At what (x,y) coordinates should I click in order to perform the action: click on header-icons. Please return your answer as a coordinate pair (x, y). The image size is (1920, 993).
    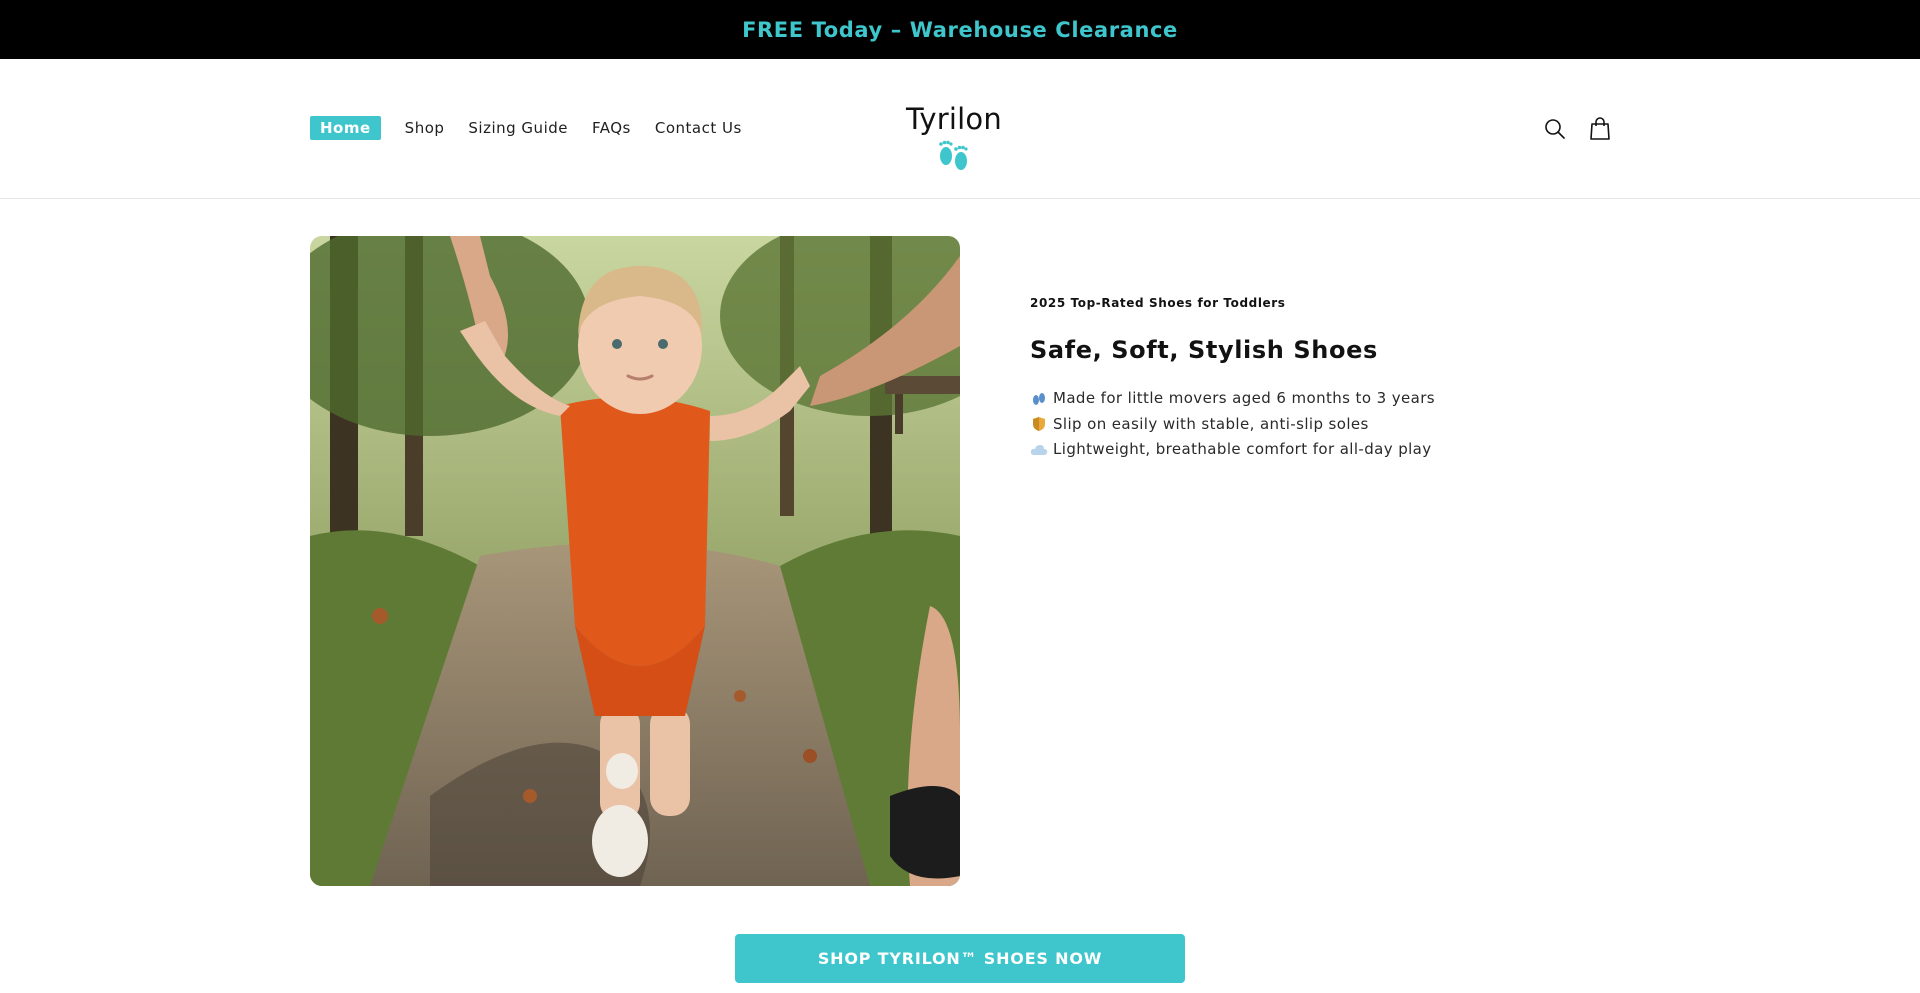
    Looking at the image, I should click on (1577, 129).